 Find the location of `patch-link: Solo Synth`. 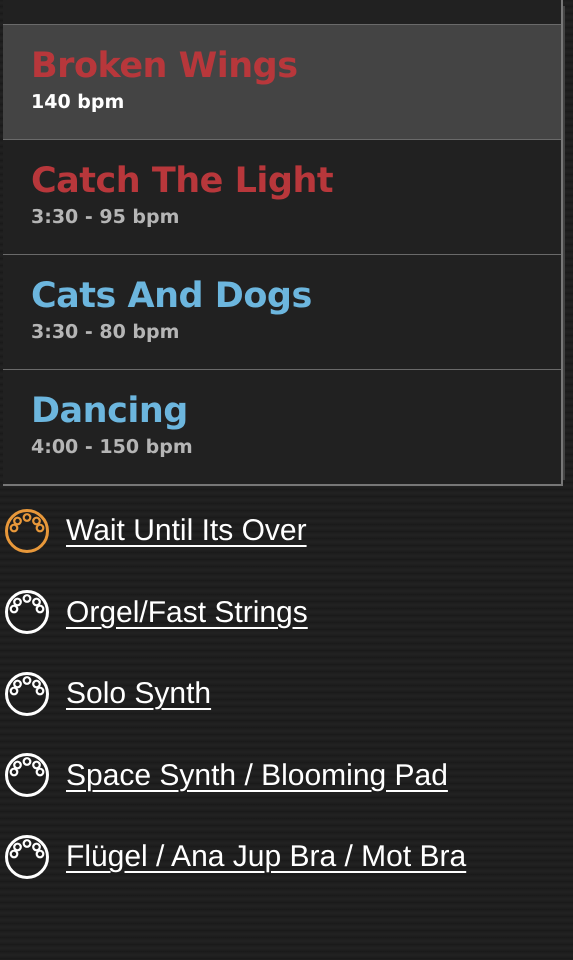

patch-link: Solo Synth is located at coordinates (139, 693).